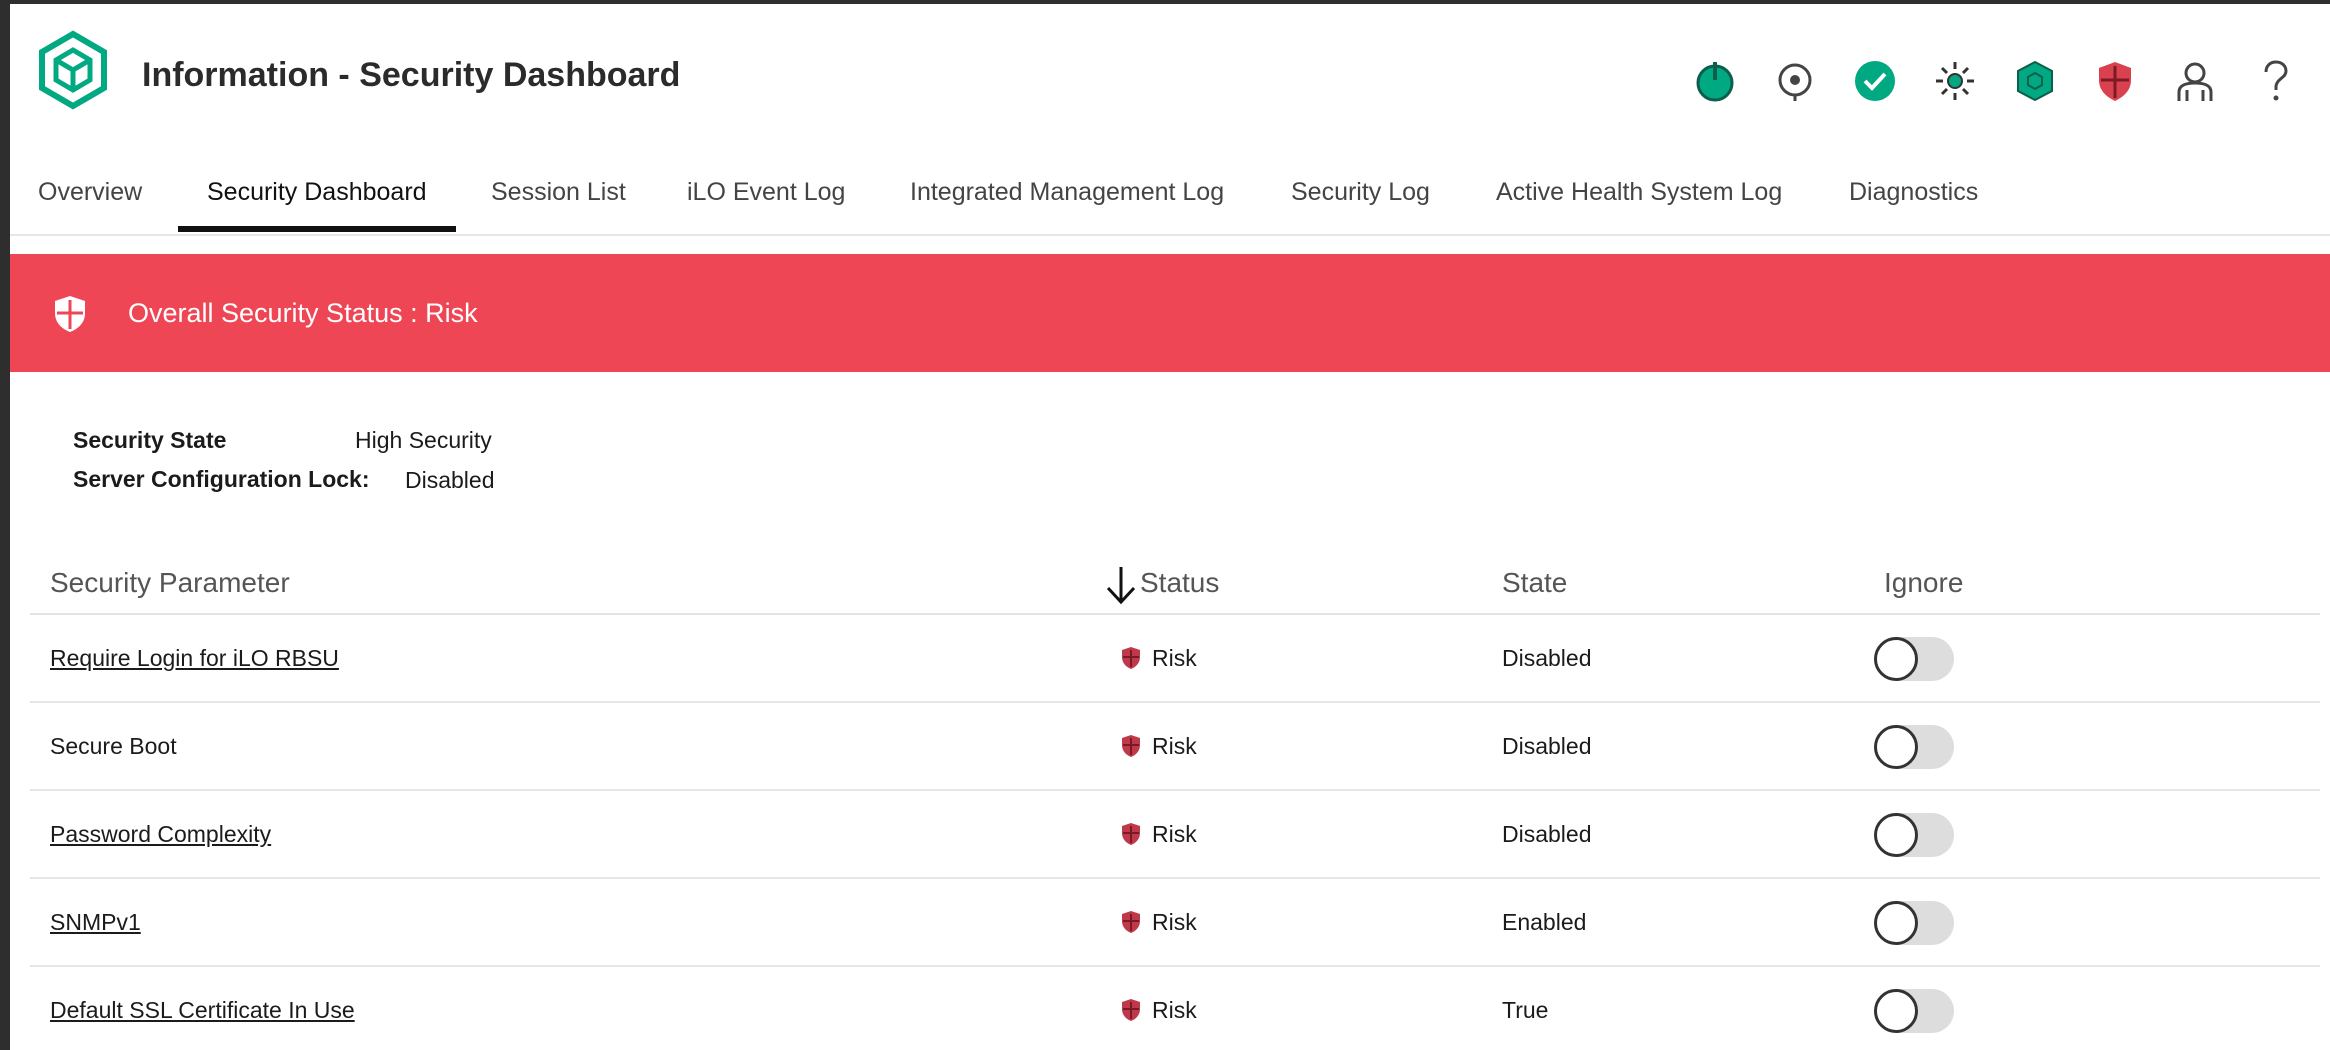  Describe the element at coordinates (160, 834) in the screenshot. I see `parameter-link: Password Complexity` at that location.